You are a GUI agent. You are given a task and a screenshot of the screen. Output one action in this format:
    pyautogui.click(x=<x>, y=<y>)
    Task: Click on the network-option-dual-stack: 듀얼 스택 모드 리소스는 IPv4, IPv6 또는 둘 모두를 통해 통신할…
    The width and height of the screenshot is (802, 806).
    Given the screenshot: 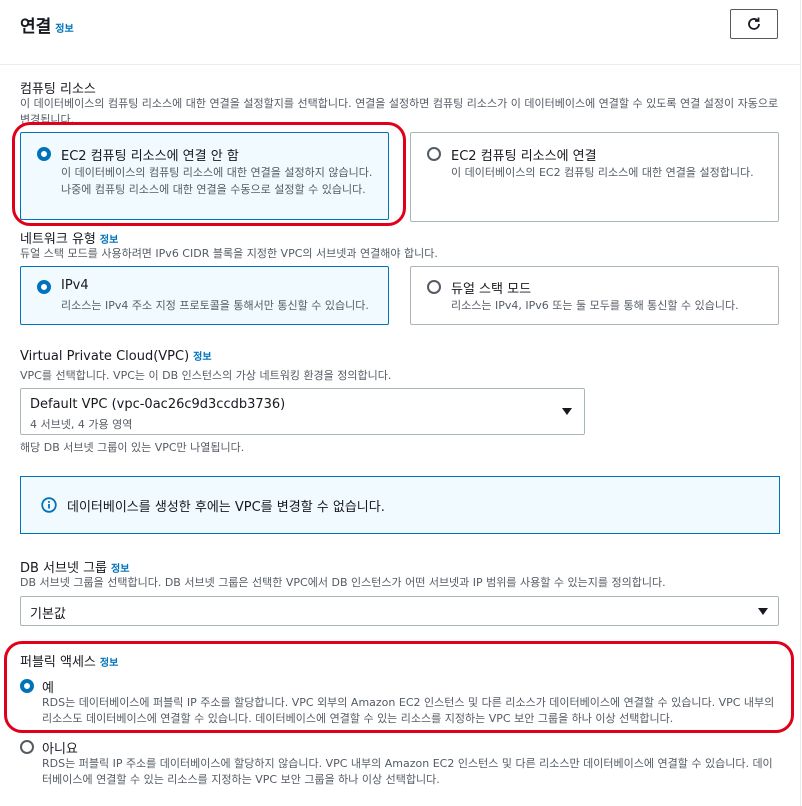 What is the action you would take?
    pyautogui.click(x=594, y=295)
    